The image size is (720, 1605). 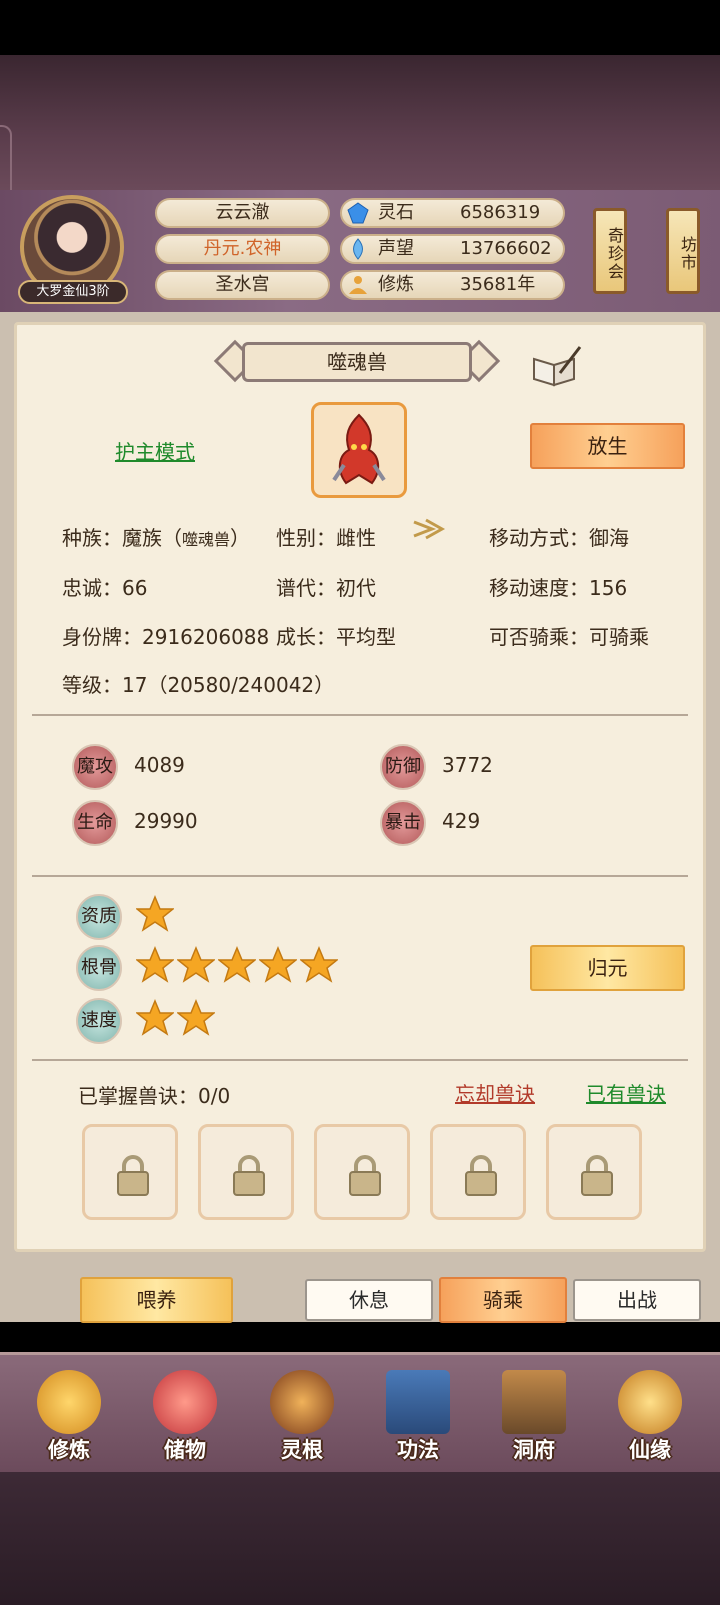 I want to click on pet-race: 种族：魔族（噬魂兽）, so click(x=156, y=538).